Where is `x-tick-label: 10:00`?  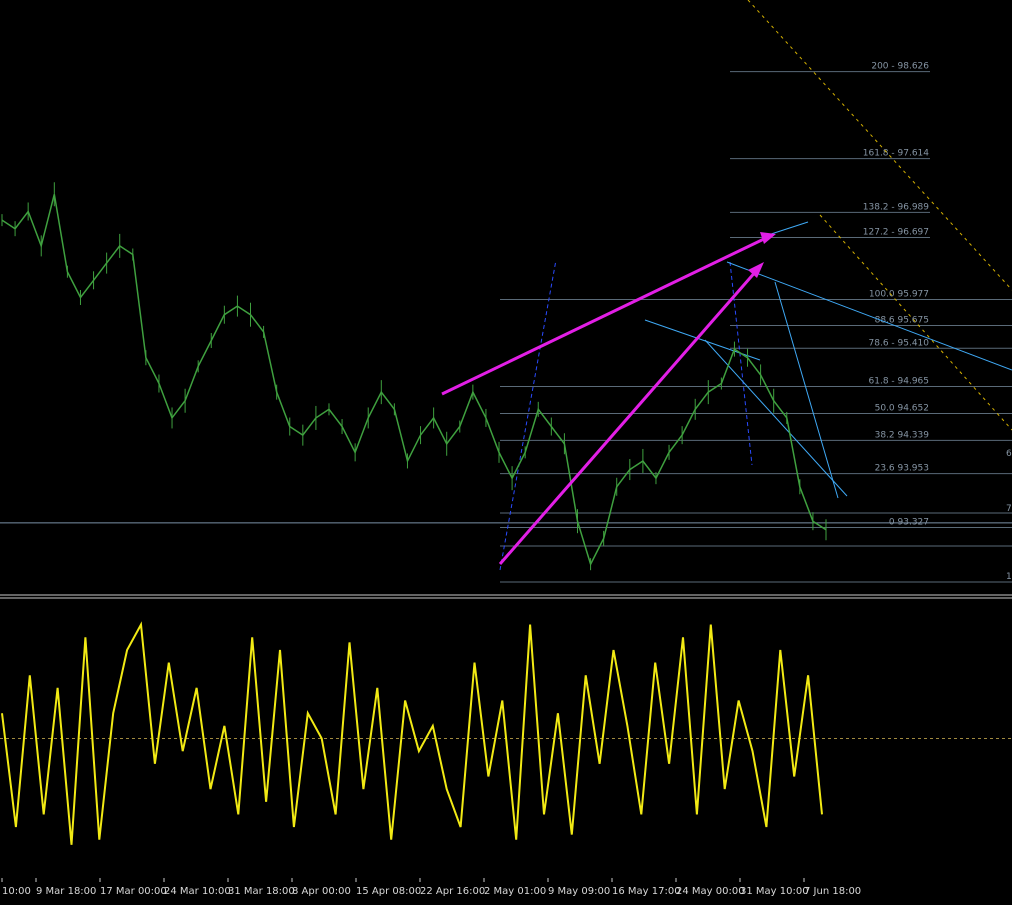 x-tick-label: 10:00 is located at coordinates (16, 891).